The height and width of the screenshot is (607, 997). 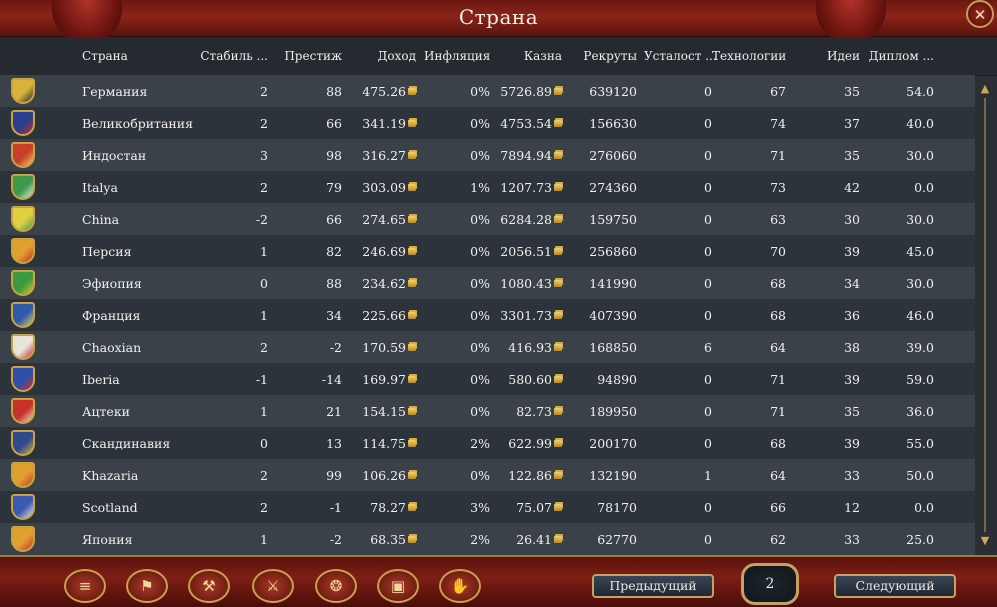 I want to click on army-button: ⚒, so click(x=209, y=586).